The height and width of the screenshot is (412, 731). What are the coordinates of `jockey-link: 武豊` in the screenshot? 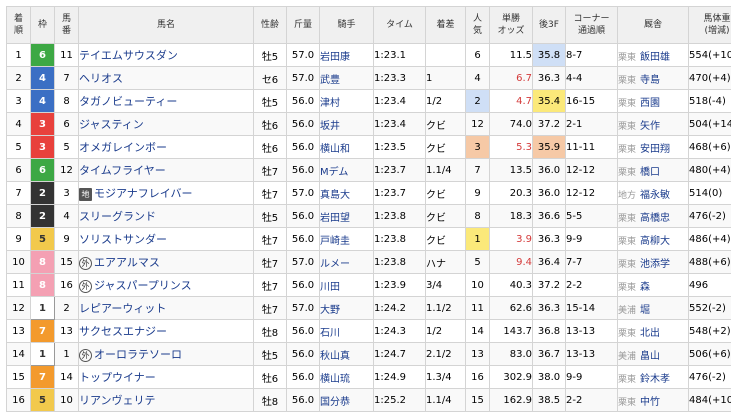 It's located at (347, 78).